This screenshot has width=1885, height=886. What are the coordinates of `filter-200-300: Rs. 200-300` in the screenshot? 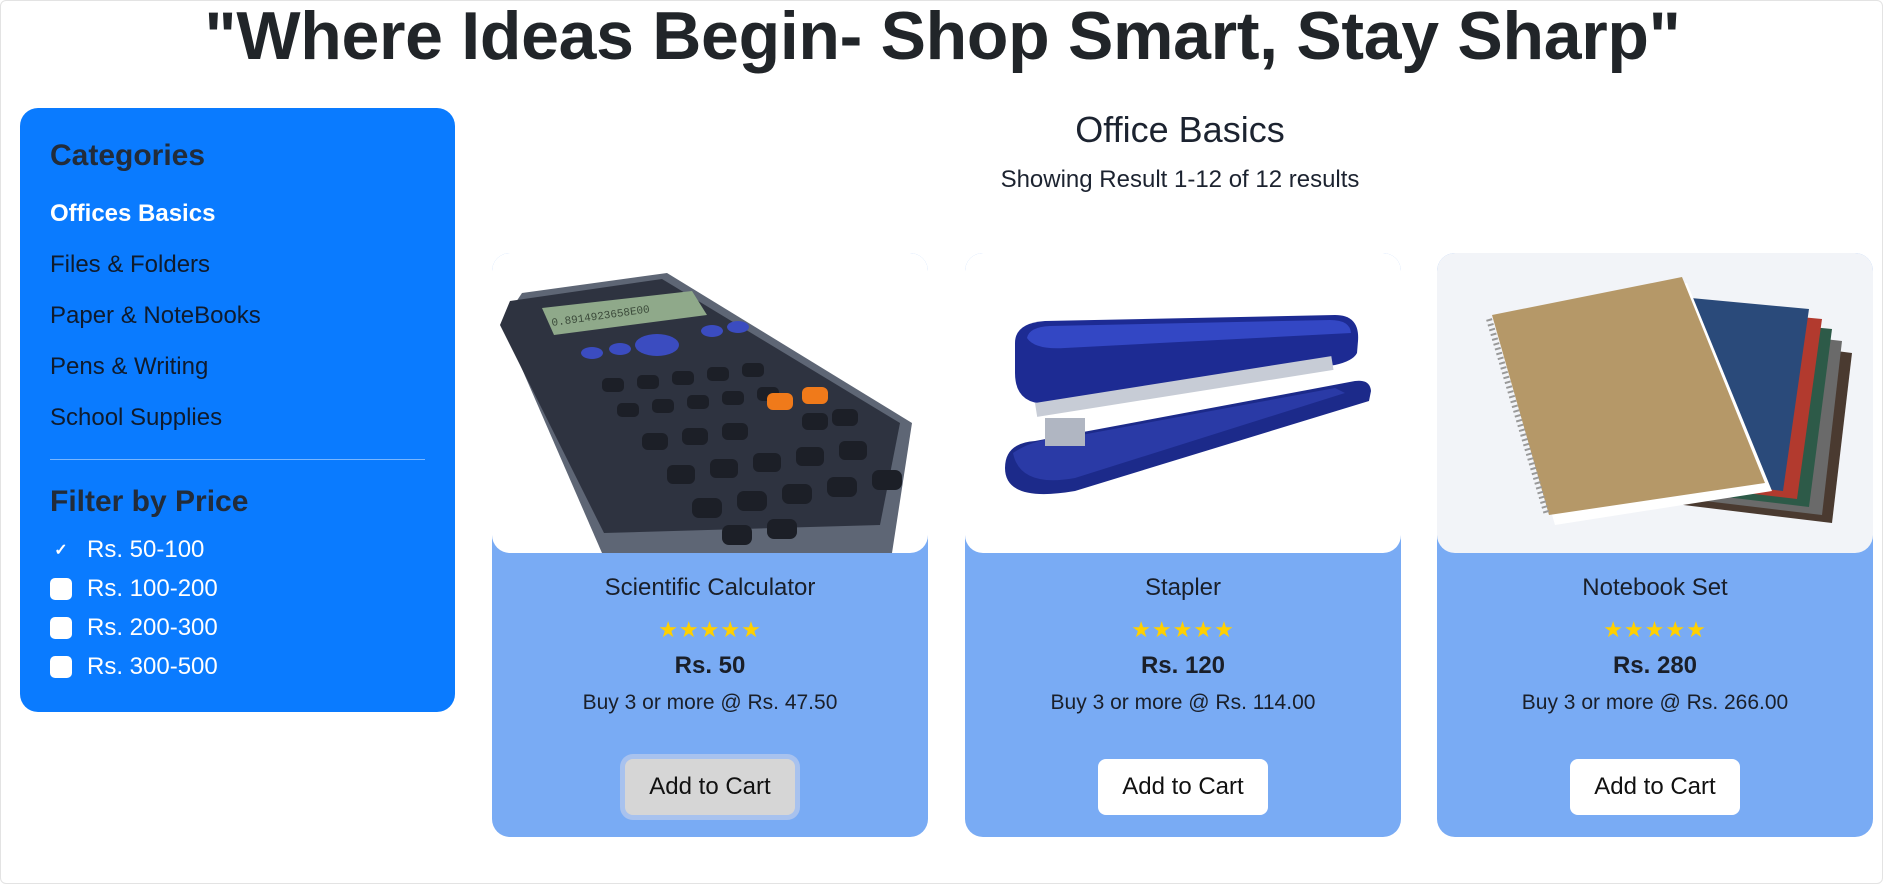 It's located at (237, 627).